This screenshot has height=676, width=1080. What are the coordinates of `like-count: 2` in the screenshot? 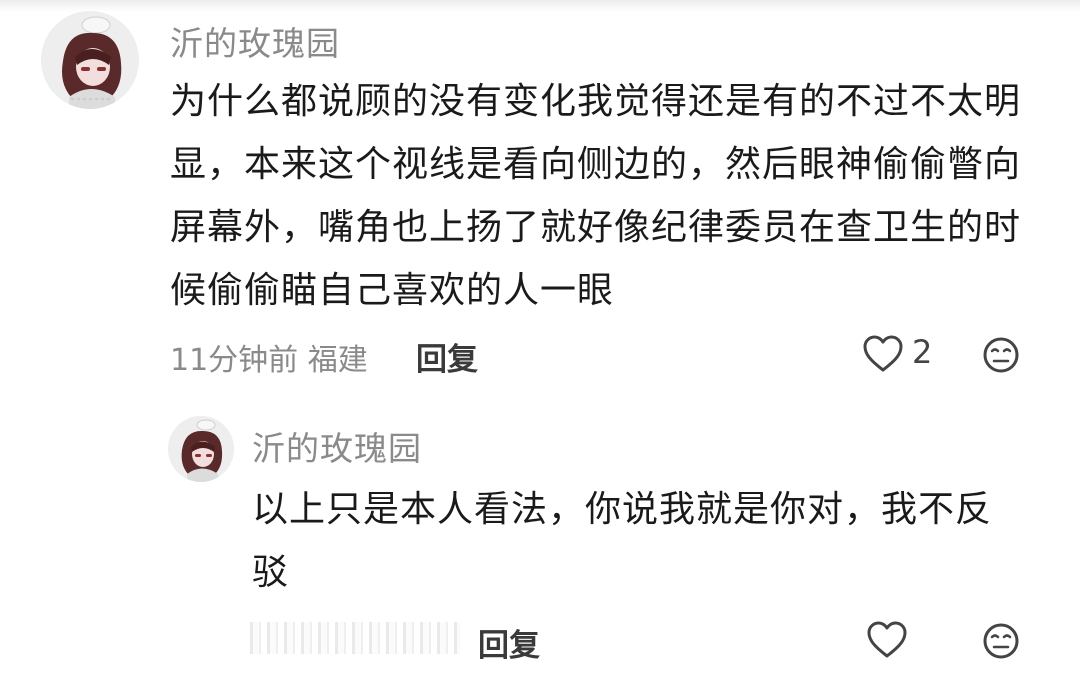 It's located at (922, 352).